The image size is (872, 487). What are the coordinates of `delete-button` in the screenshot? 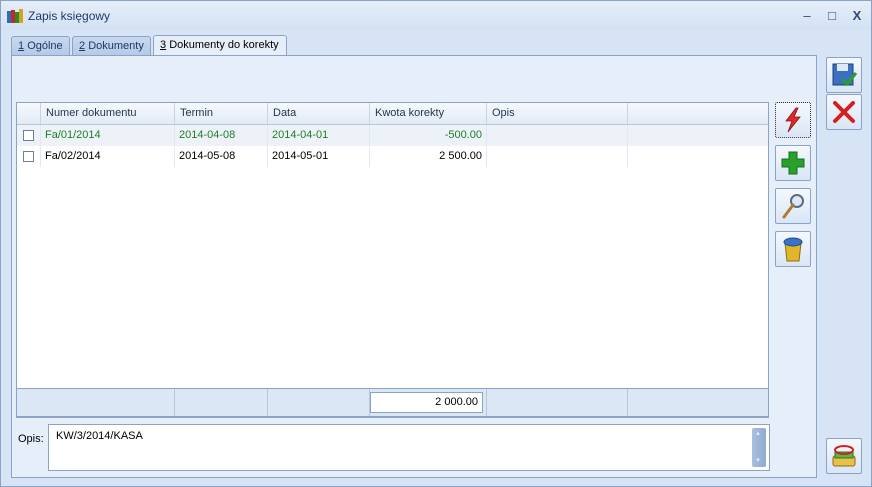 It's located at (793, 249).